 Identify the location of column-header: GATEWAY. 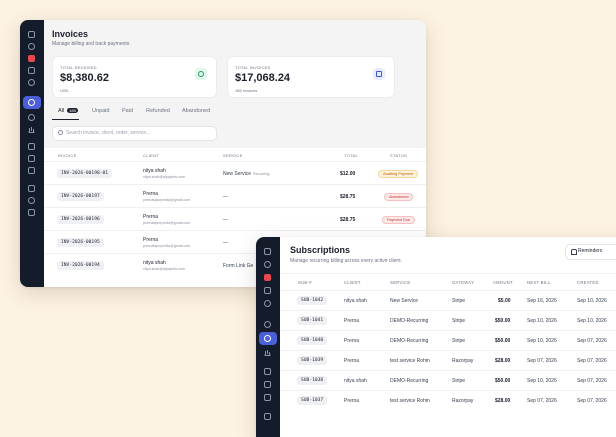
(463, 282).